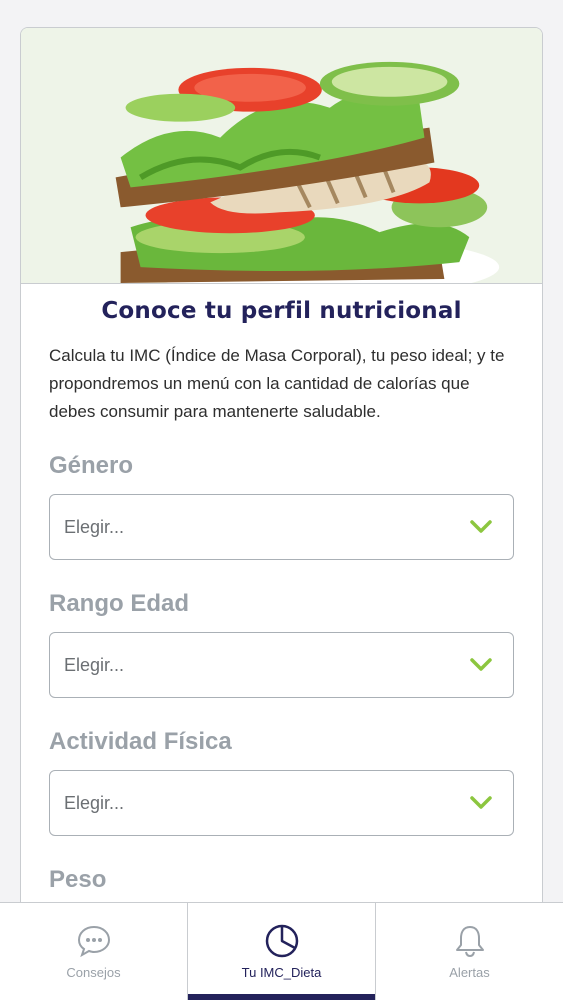 This screenshot has height=1000, width=563. I want to click on weight-label: Peso, so click(78, 879).